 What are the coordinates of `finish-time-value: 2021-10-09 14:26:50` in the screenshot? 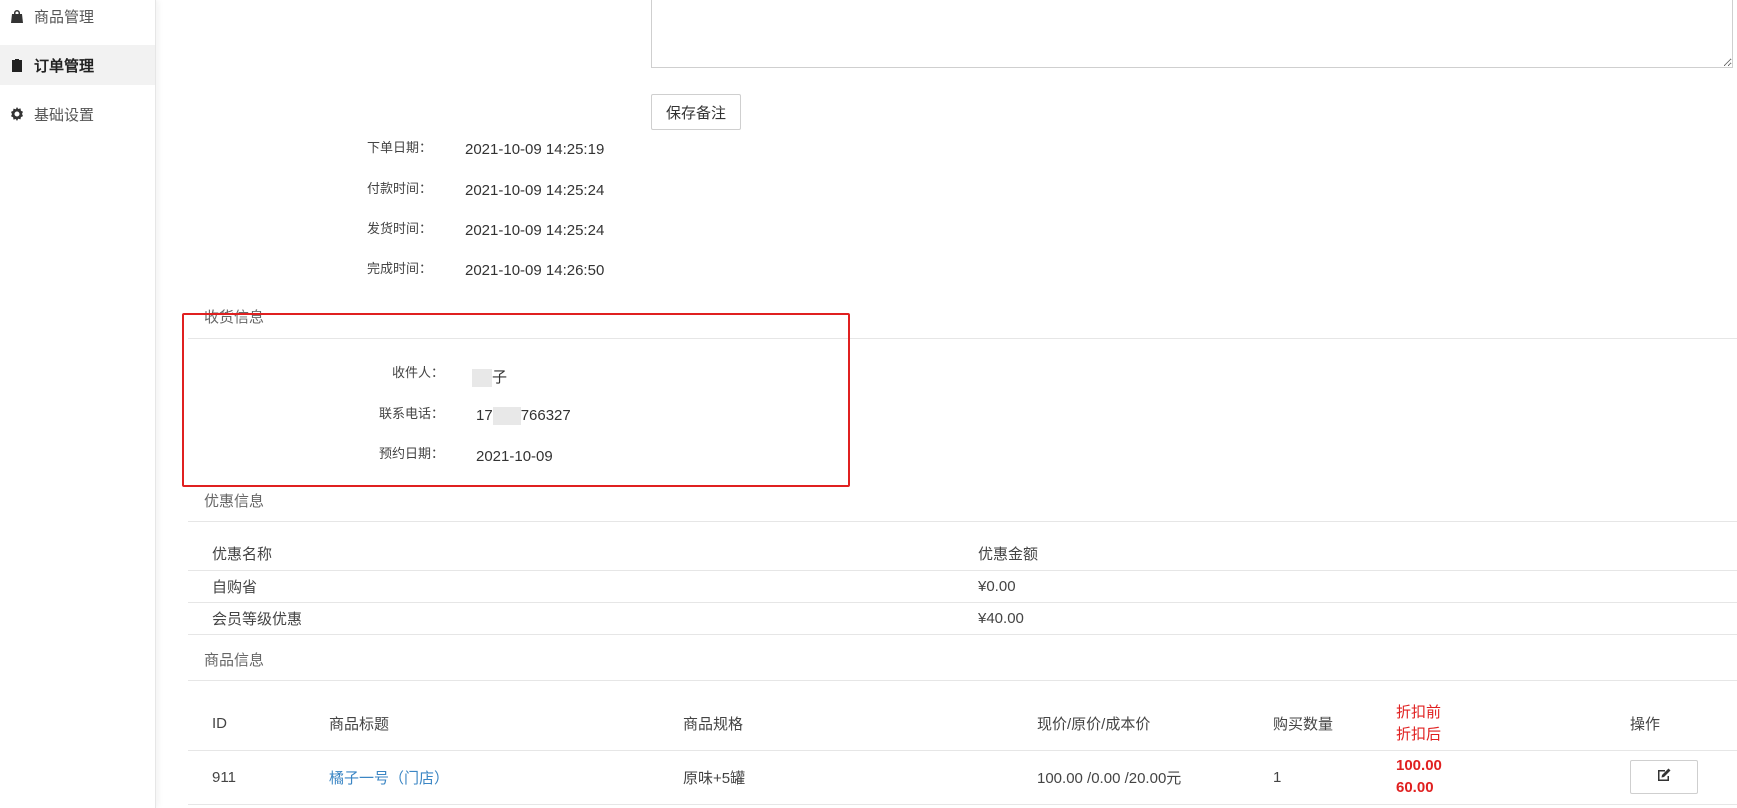 It's located at (535, 270).